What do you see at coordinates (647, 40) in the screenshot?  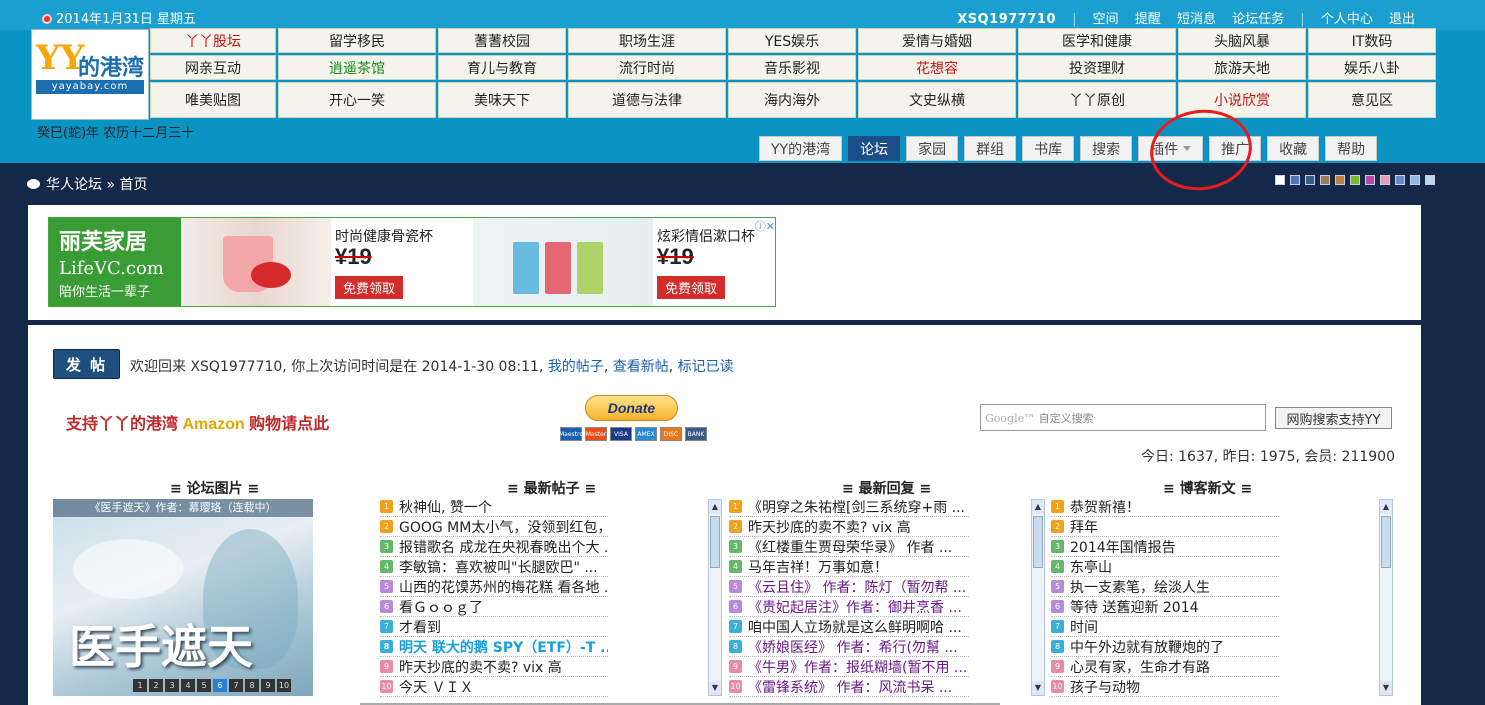 I see `category-link: 职场生涯` at bounding box center [647, 40].